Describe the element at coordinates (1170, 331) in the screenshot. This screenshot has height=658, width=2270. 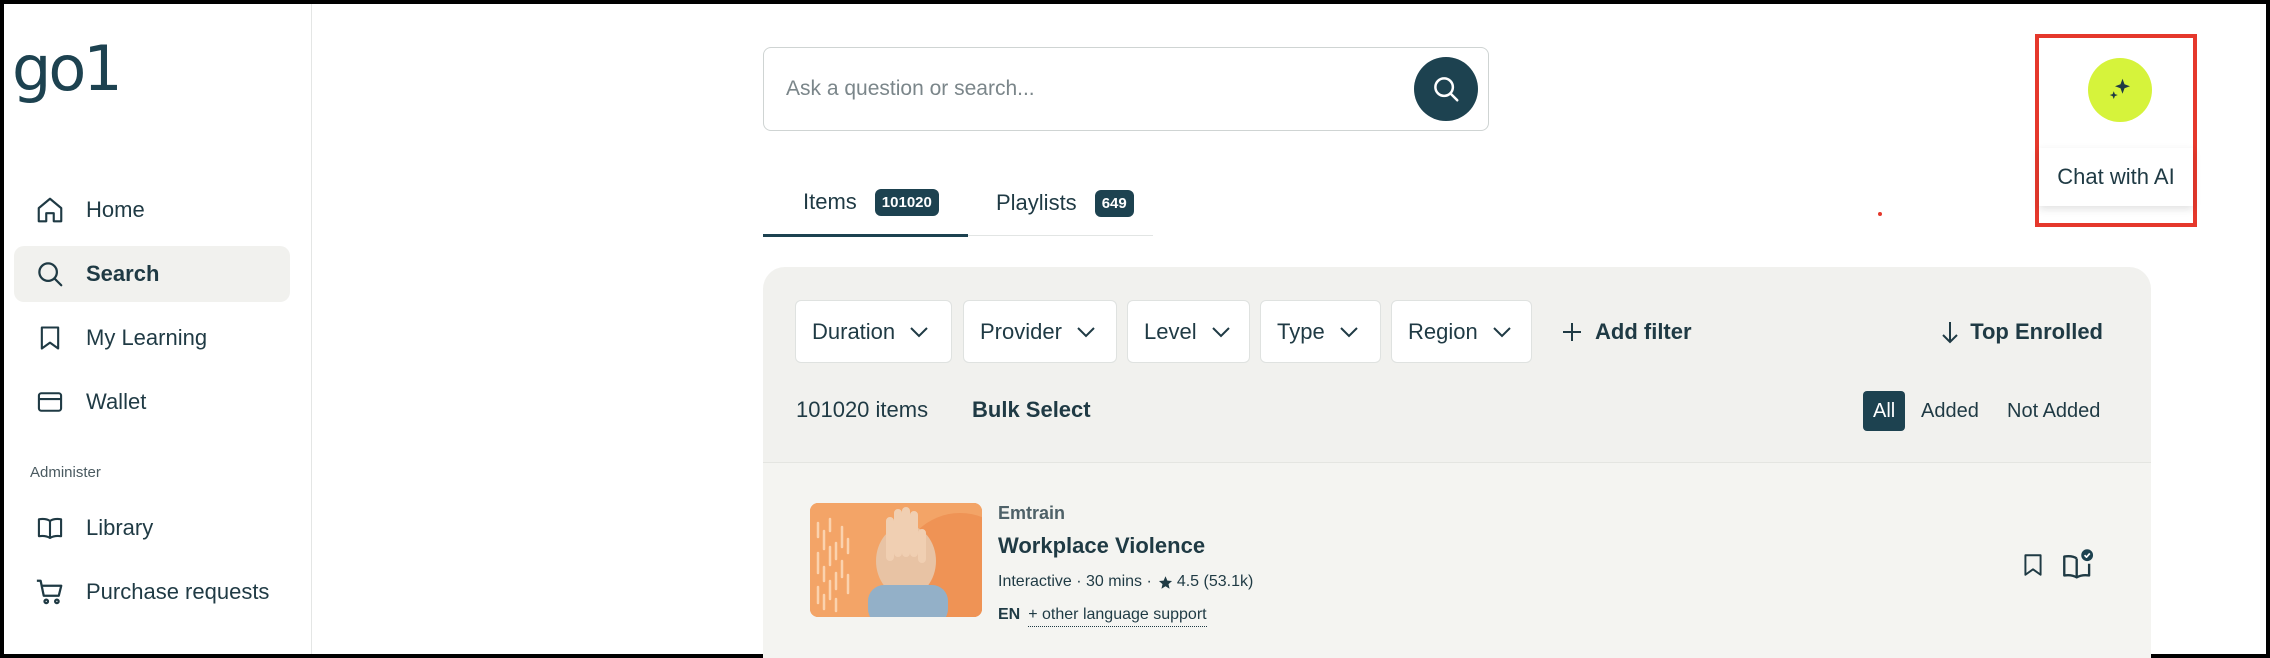
I see `filter-label: Level` at that location.